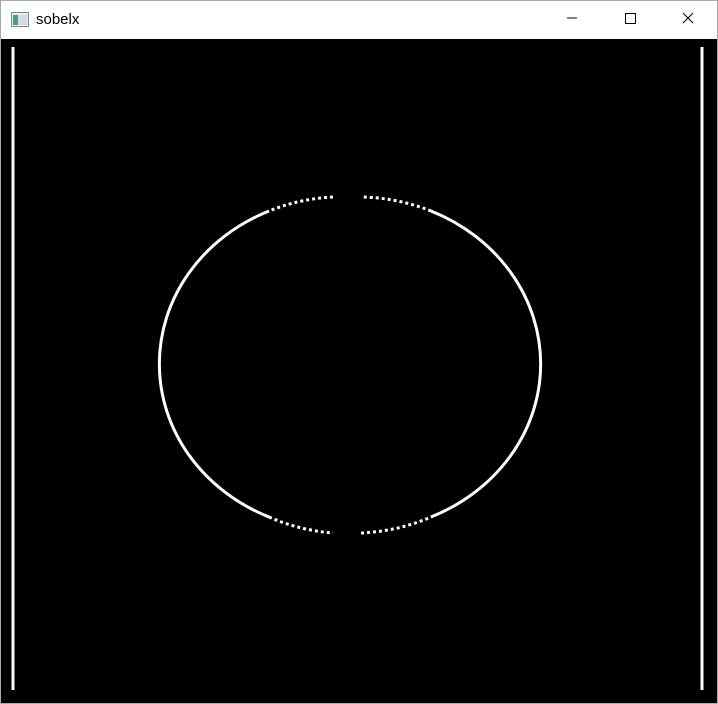 The image size is (718, 704). Describe the element at coordinates (396, 525) in the screenshot. I see `circle-bottom-right-dots` at that location.